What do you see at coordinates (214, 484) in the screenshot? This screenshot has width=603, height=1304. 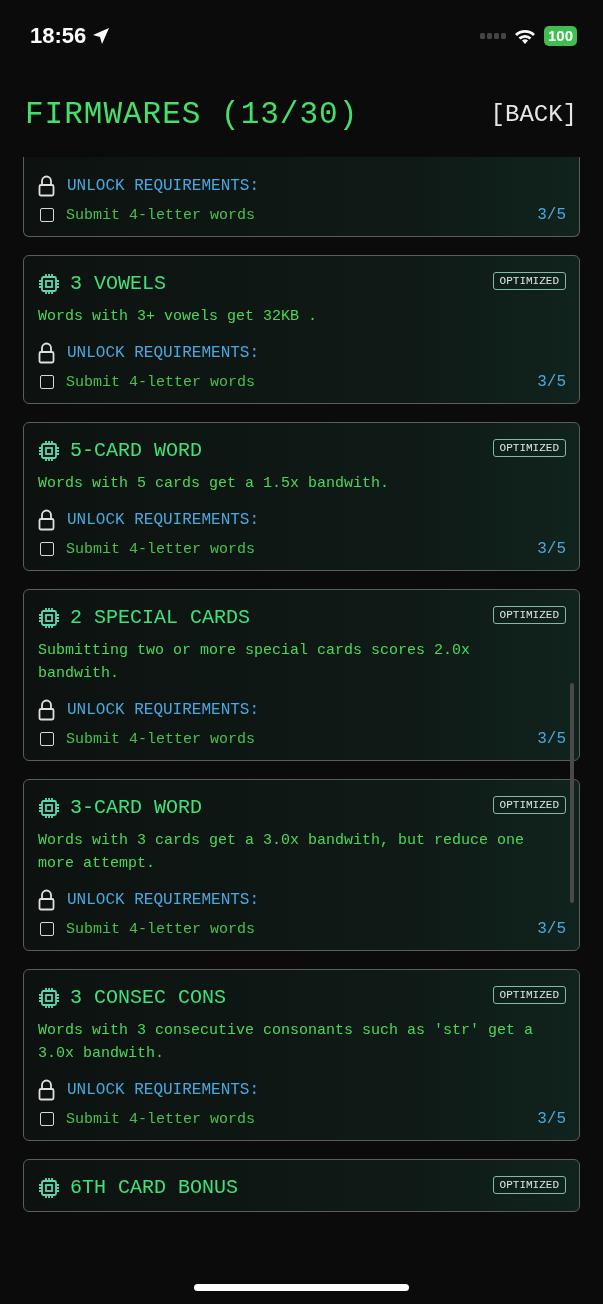 I see `firmware-description: Words with 5 cards get a 1.5x bandwith.` at bounding box center [214, 484].